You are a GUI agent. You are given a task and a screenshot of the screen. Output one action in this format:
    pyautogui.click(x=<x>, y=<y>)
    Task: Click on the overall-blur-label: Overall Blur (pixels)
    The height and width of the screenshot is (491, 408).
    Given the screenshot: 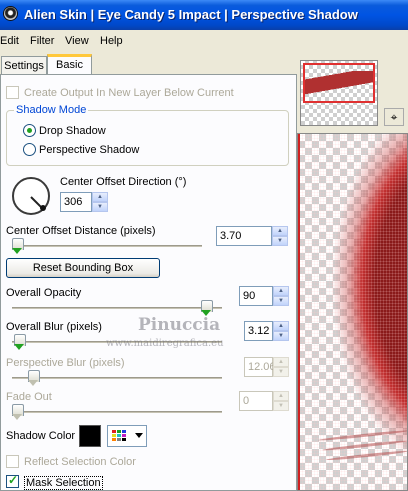 What is the action you would take?
    pyautogui.click(x=54, y=327)
    